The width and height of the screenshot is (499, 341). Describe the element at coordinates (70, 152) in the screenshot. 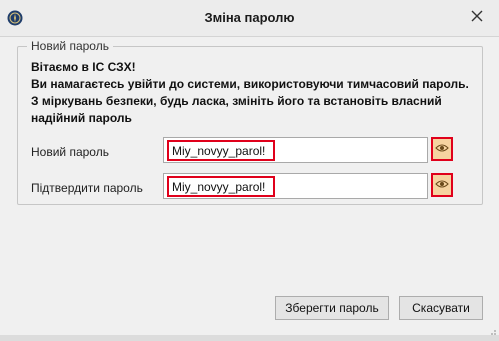

I see `new-password-label: Новий пароль` at that location.